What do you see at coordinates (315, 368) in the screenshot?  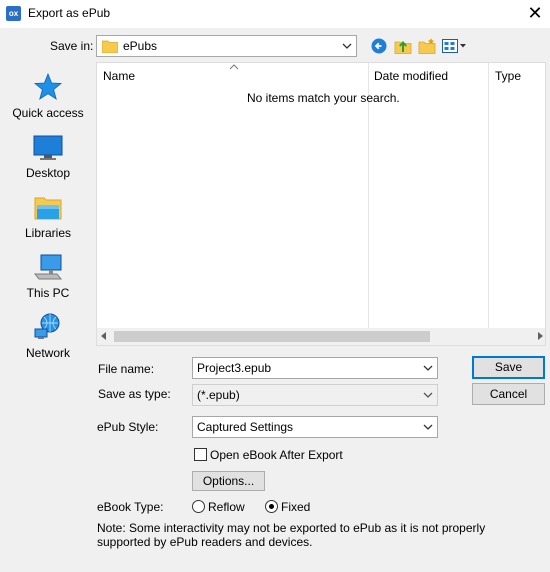 I see `file-name-input: Project3.epub` at bounding box center [315, 368].